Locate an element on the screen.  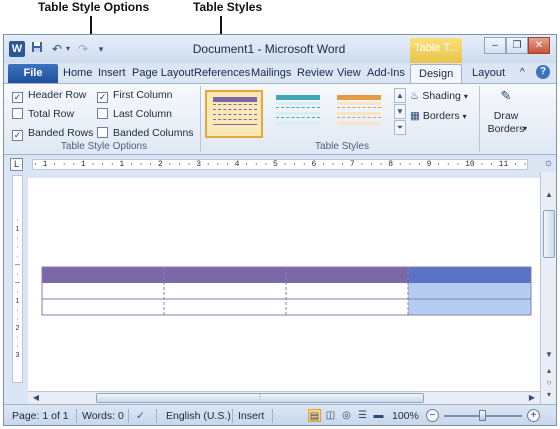
tab-references: References is located at coordinates (222, 73).